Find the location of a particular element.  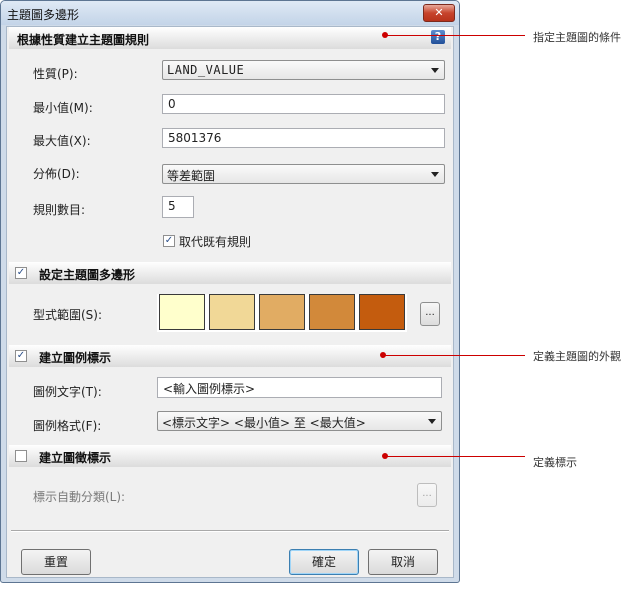

callout-tag-text: 定義標示 is located at coordinates (555, 462).